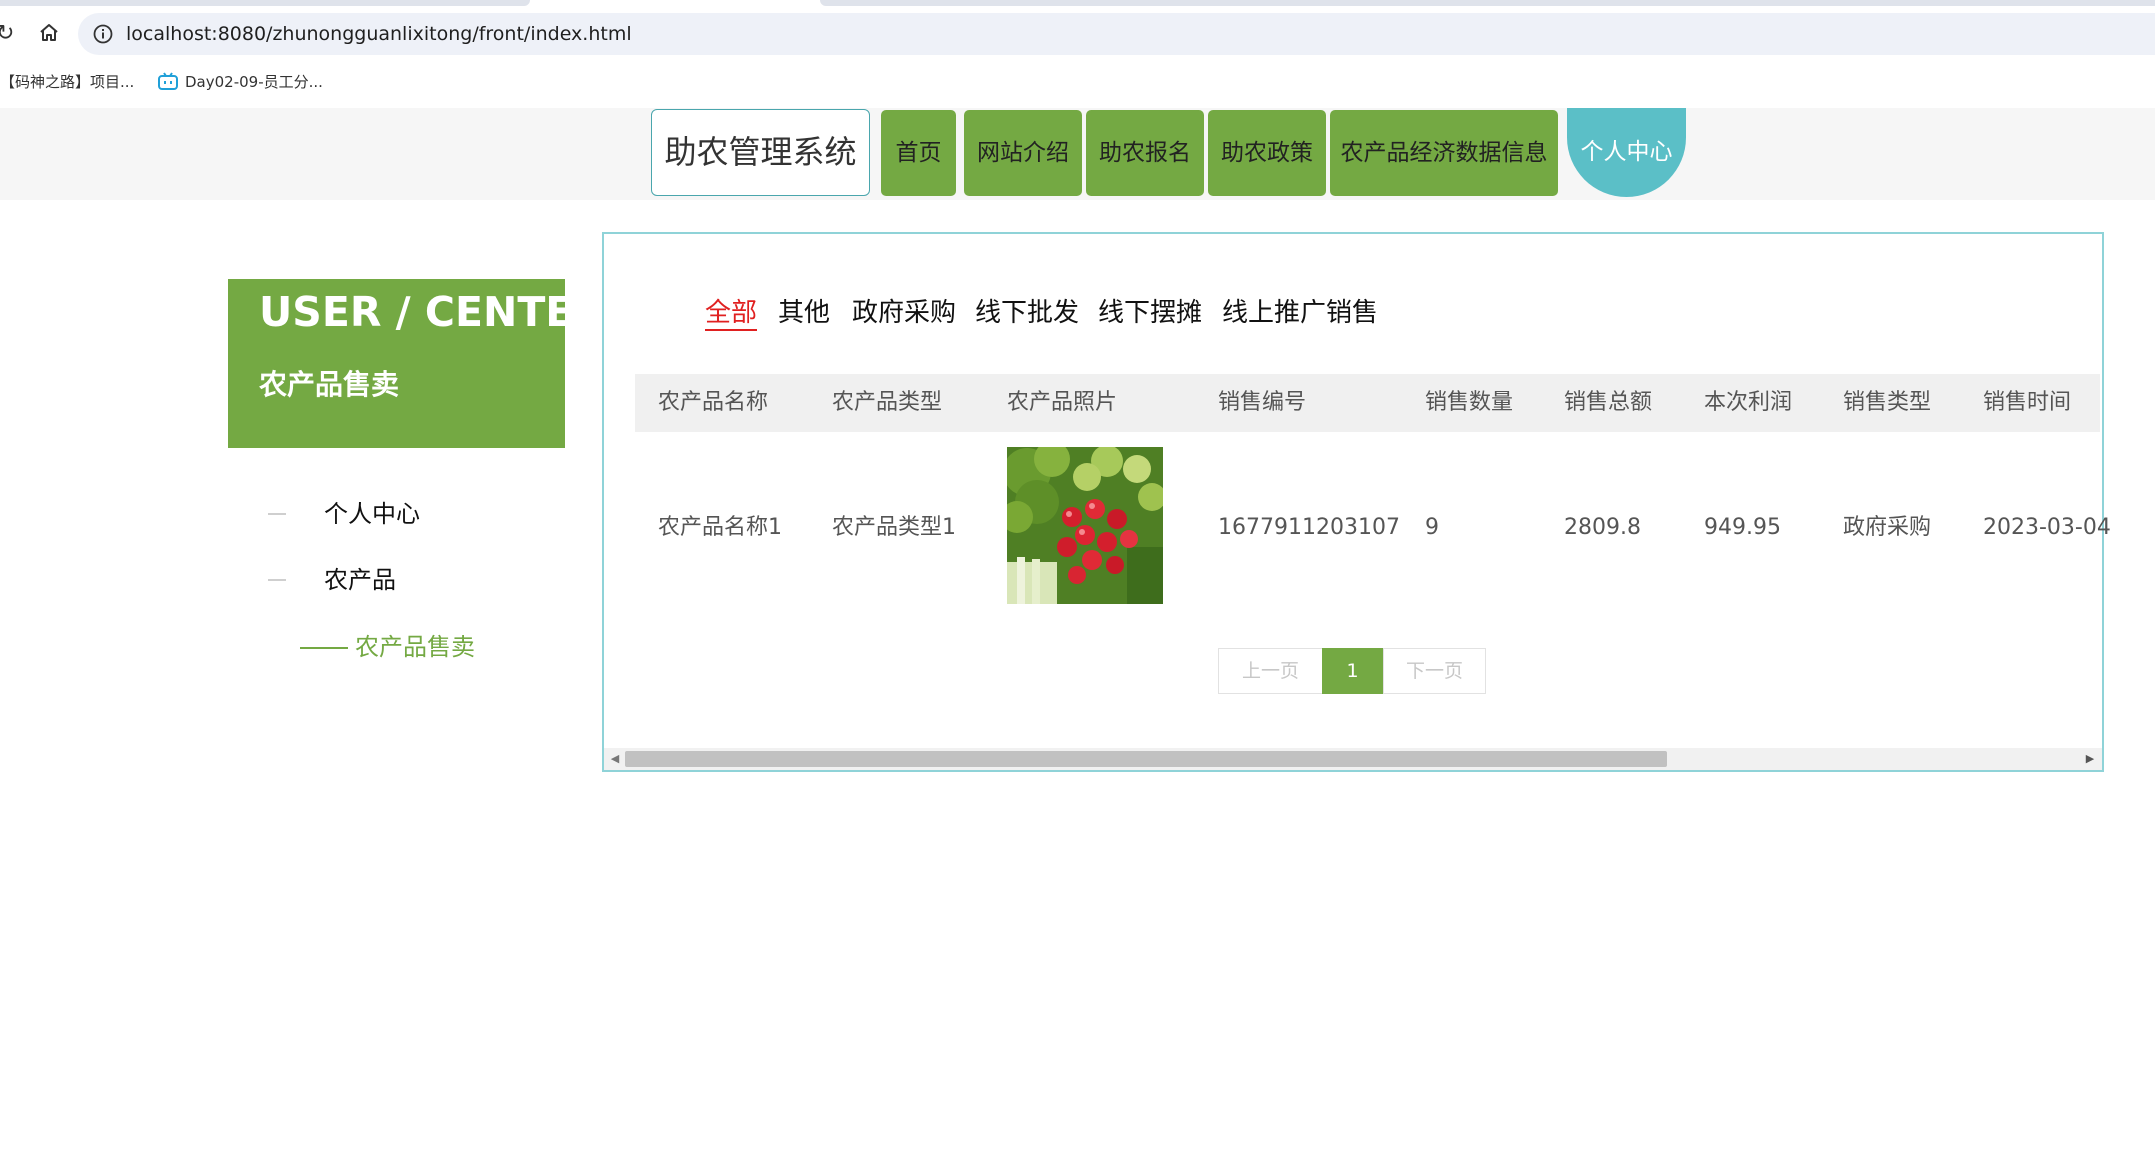 Image resolution: width=2155 pixels, height=1176 pixels. What do you see at coordinates (168, 81) in the screenshot?
I see `bilibili-icon` at bounding box center [168, 81].